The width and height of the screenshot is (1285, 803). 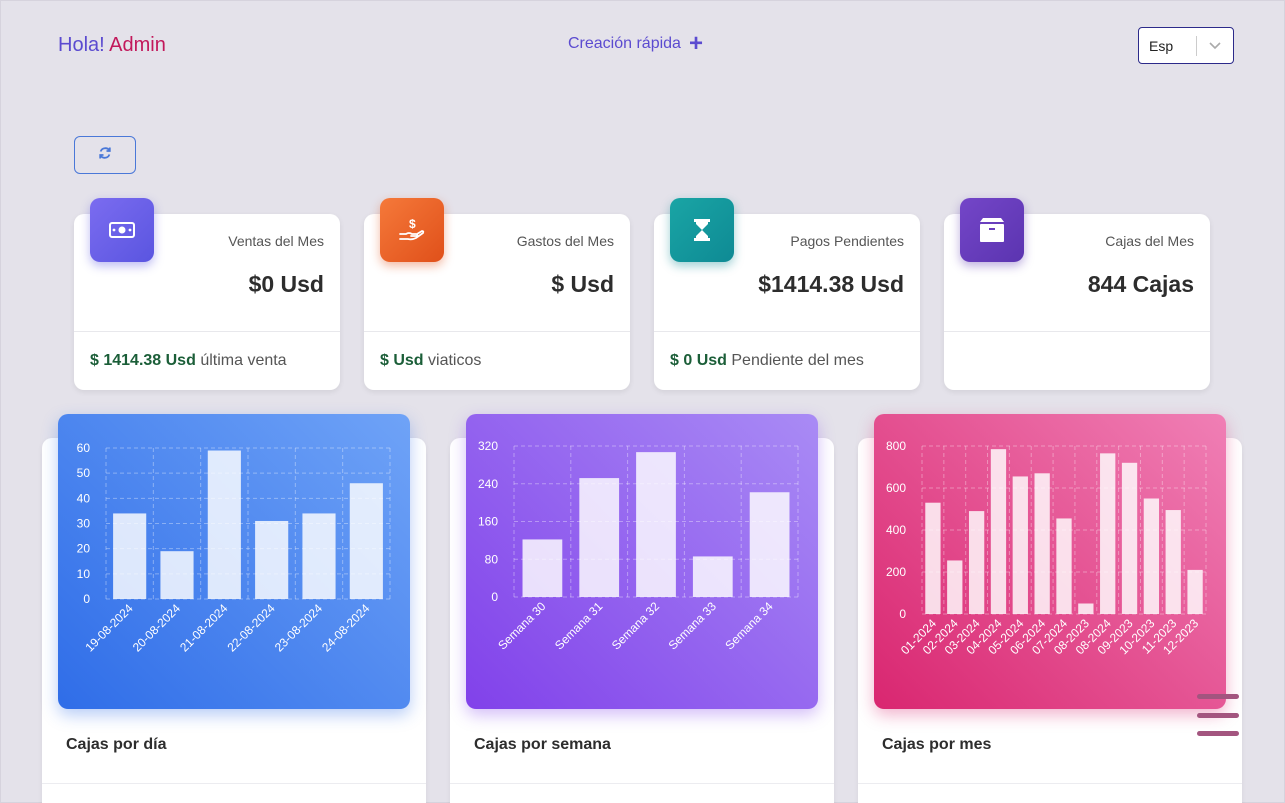 I want to click on stat-footer-text: última venta, so click(x=243, y=360).